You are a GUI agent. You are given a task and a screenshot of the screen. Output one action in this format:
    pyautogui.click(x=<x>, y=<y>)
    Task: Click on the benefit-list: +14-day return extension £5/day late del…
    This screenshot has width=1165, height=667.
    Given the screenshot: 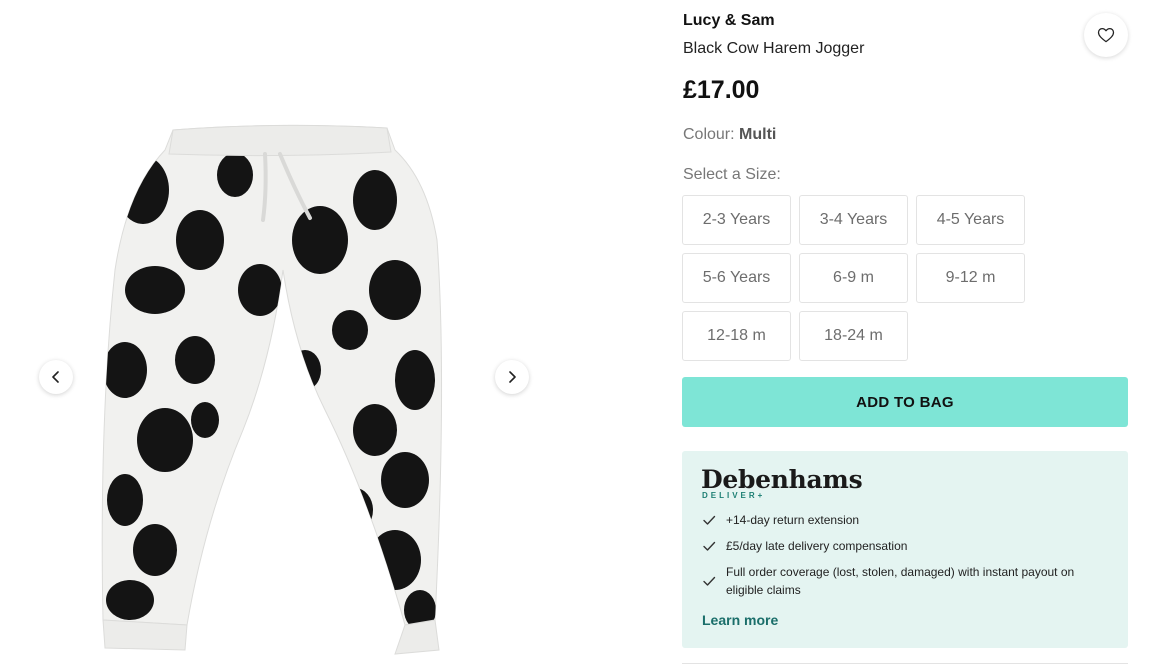 What is the action you would take?
    pyautogui.click(x=907, y=555)
    